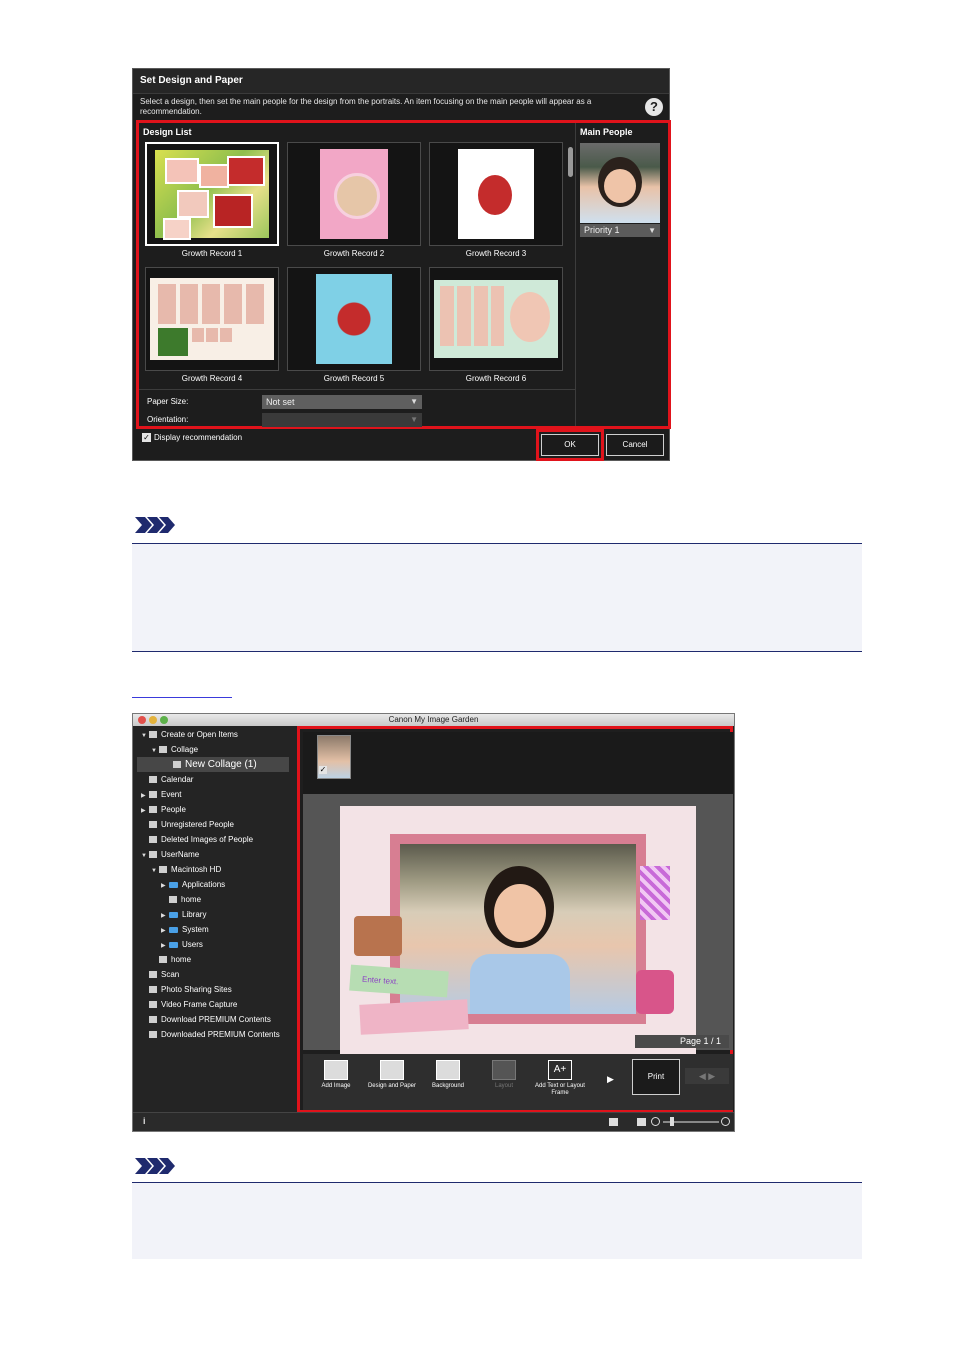 The image size is (954, 1350). I want to click on design-caption-2: Growth Record 2, so click(354, 253).